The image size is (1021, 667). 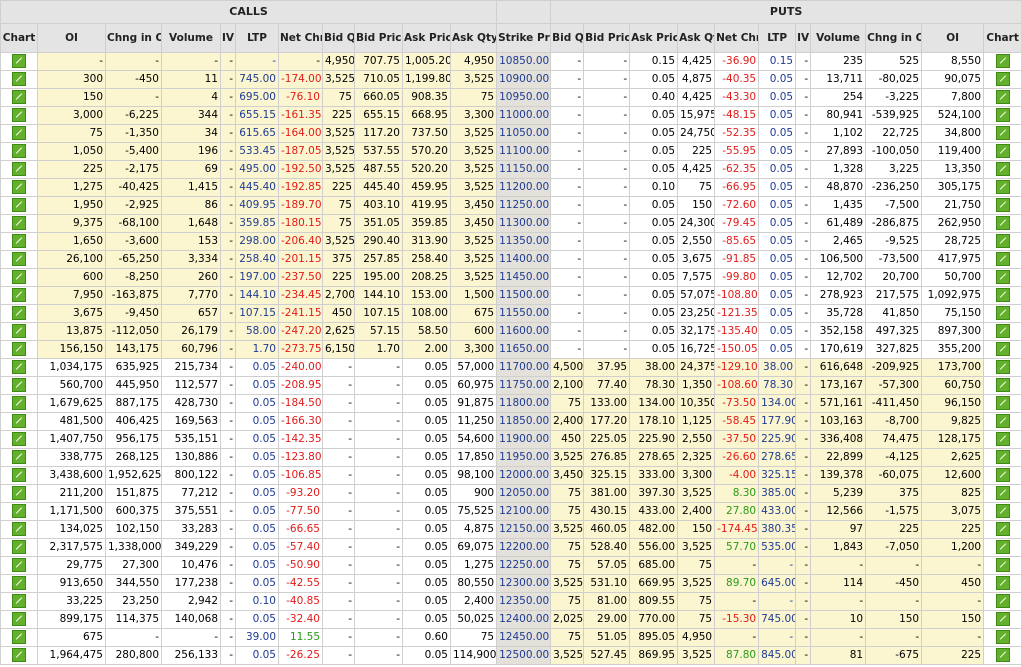 What do you see at coordinates (524, 115) in the screenshot?
I see `strike-price: 11000.00` at bounding box center [524, 115].